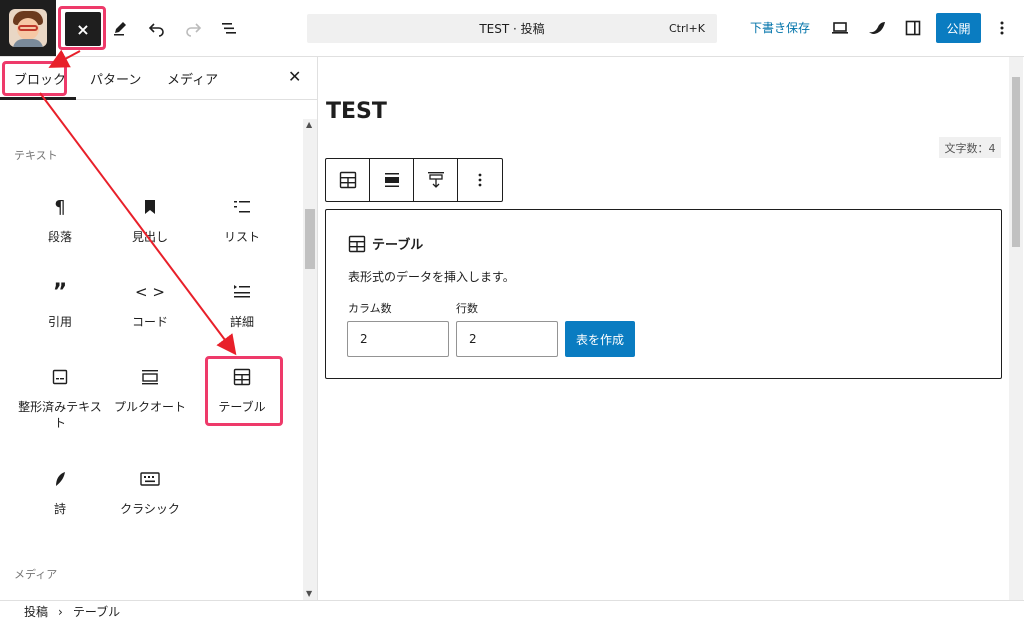  Describe the element at coordinates (310, 360) in the screenshot. I see `inserter-scrollbar: ▲ ▼` at that location.